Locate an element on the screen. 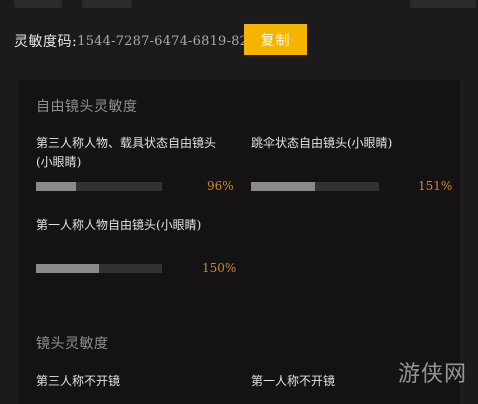  sensitivity-code-row: 灵敏度码: 1544-7287-6474-6819-82 is located at coordinates (131, 41).